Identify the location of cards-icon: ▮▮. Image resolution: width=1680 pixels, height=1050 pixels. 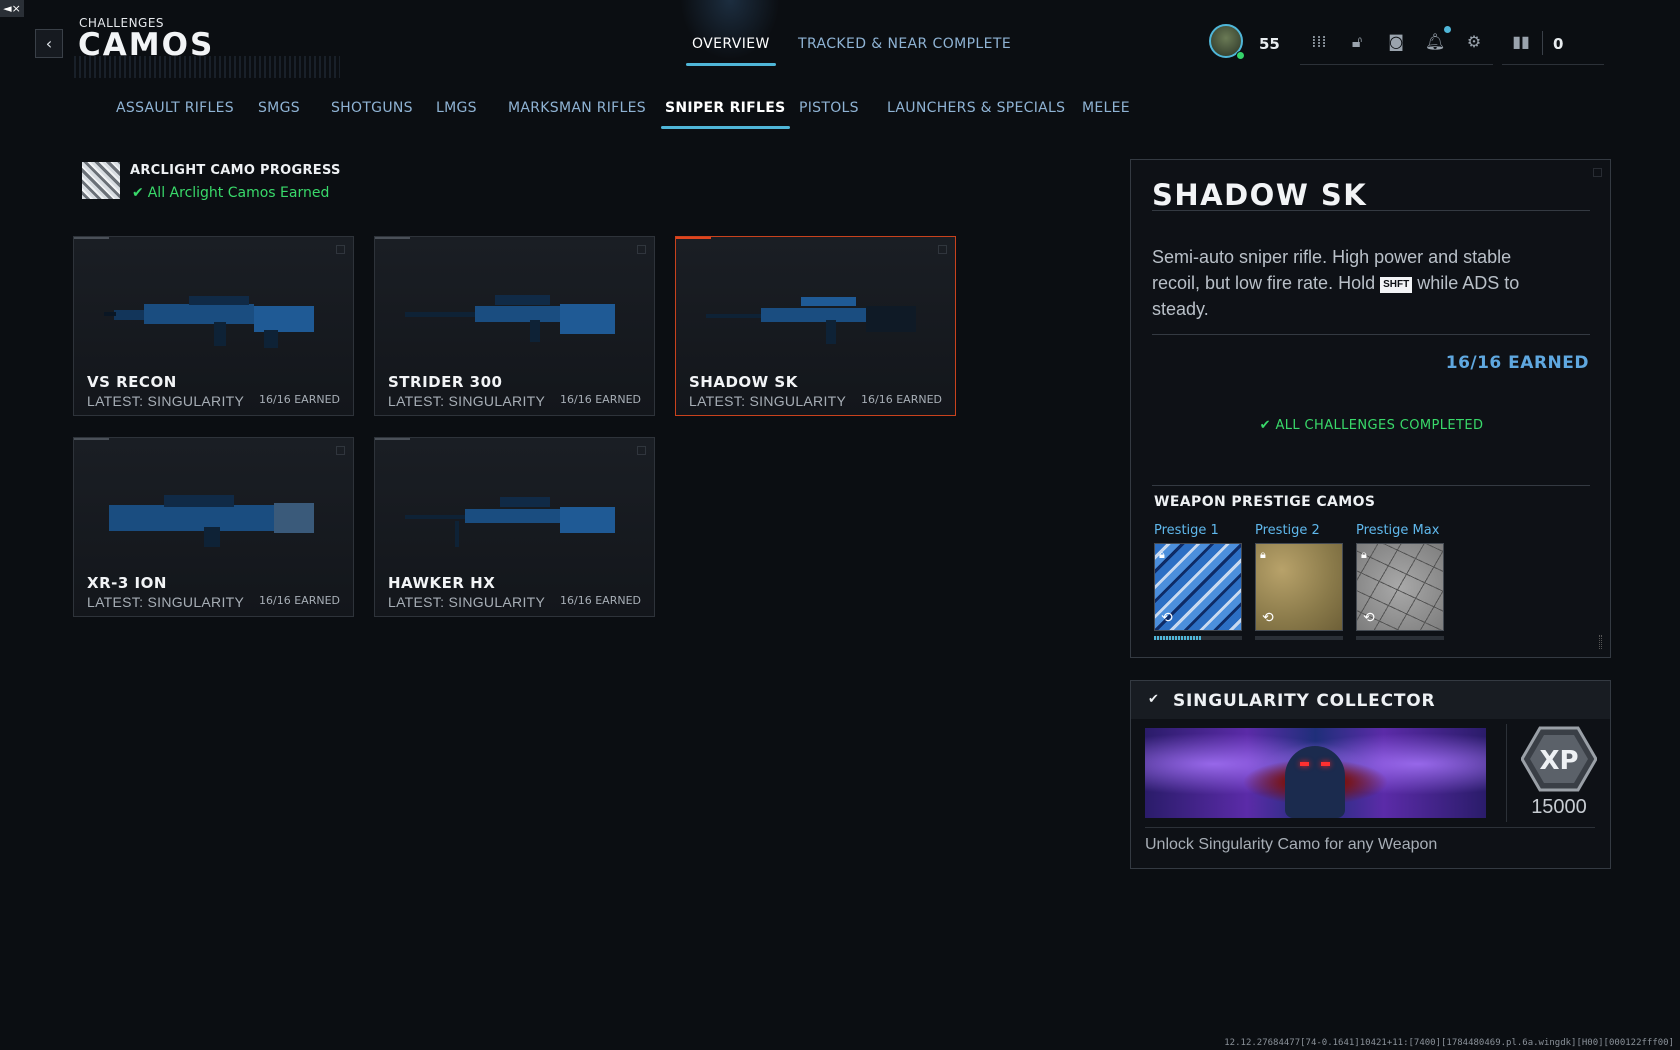
(1521, 42).